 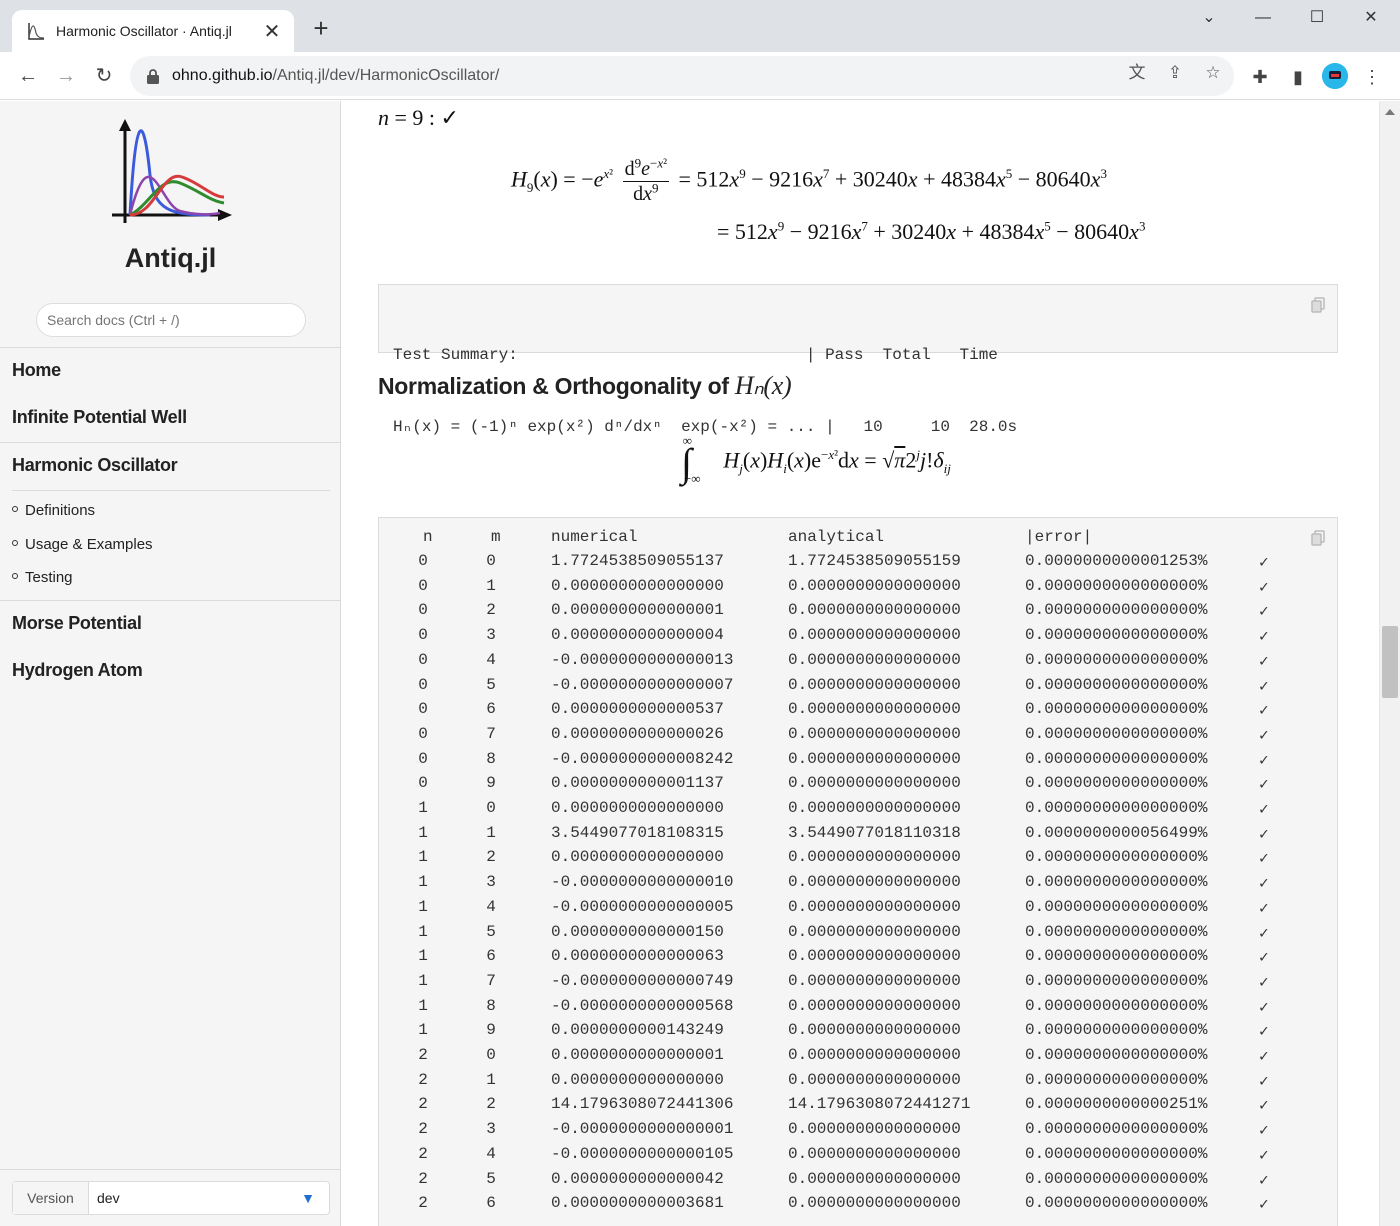 I want to click on close-window-button: ✕, so click(x=1371, y=18).